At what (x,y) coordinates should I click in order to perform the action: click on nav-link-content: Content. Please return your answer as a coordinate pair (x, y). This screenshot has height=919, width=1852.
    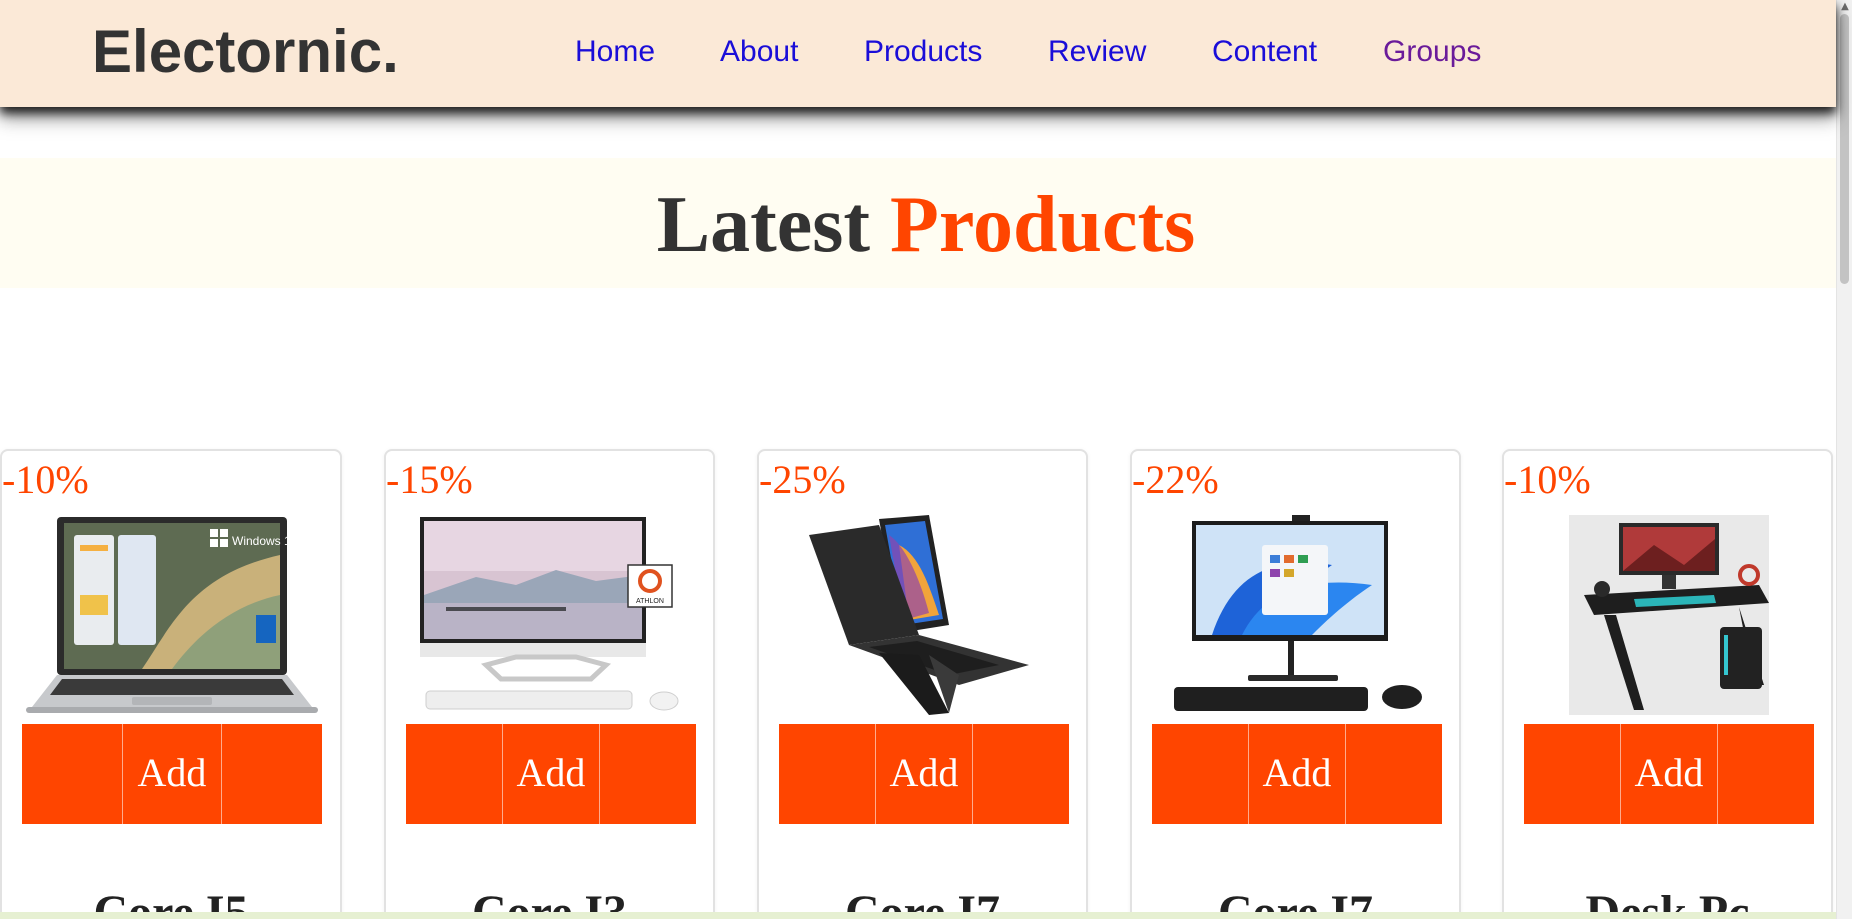
    Looking at the image, I should click on (1264, 52).